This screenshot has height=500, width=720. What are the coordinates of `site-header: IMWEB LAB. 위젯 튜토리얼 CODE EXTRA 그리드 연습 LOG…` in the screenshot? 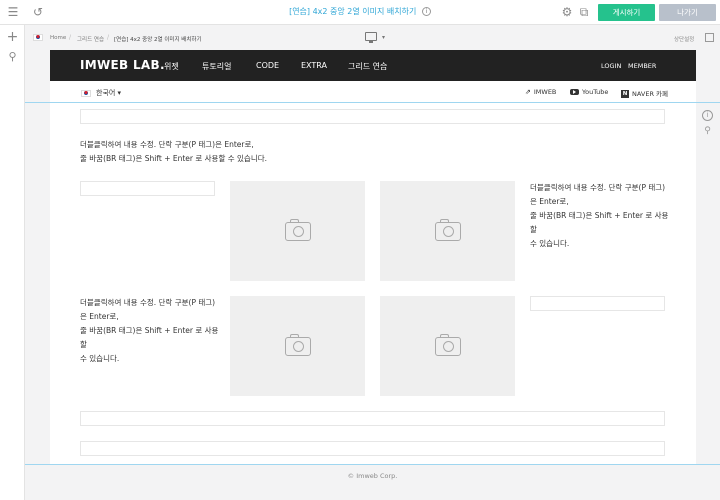 It's located at (373, 65).